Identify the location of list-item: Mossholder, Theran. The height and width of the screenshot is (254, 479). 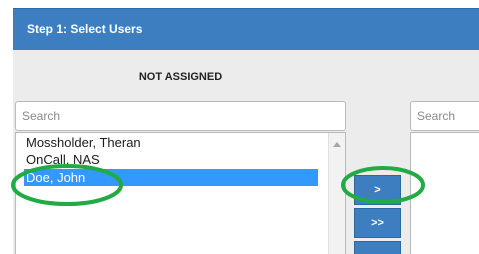
(171, 142).